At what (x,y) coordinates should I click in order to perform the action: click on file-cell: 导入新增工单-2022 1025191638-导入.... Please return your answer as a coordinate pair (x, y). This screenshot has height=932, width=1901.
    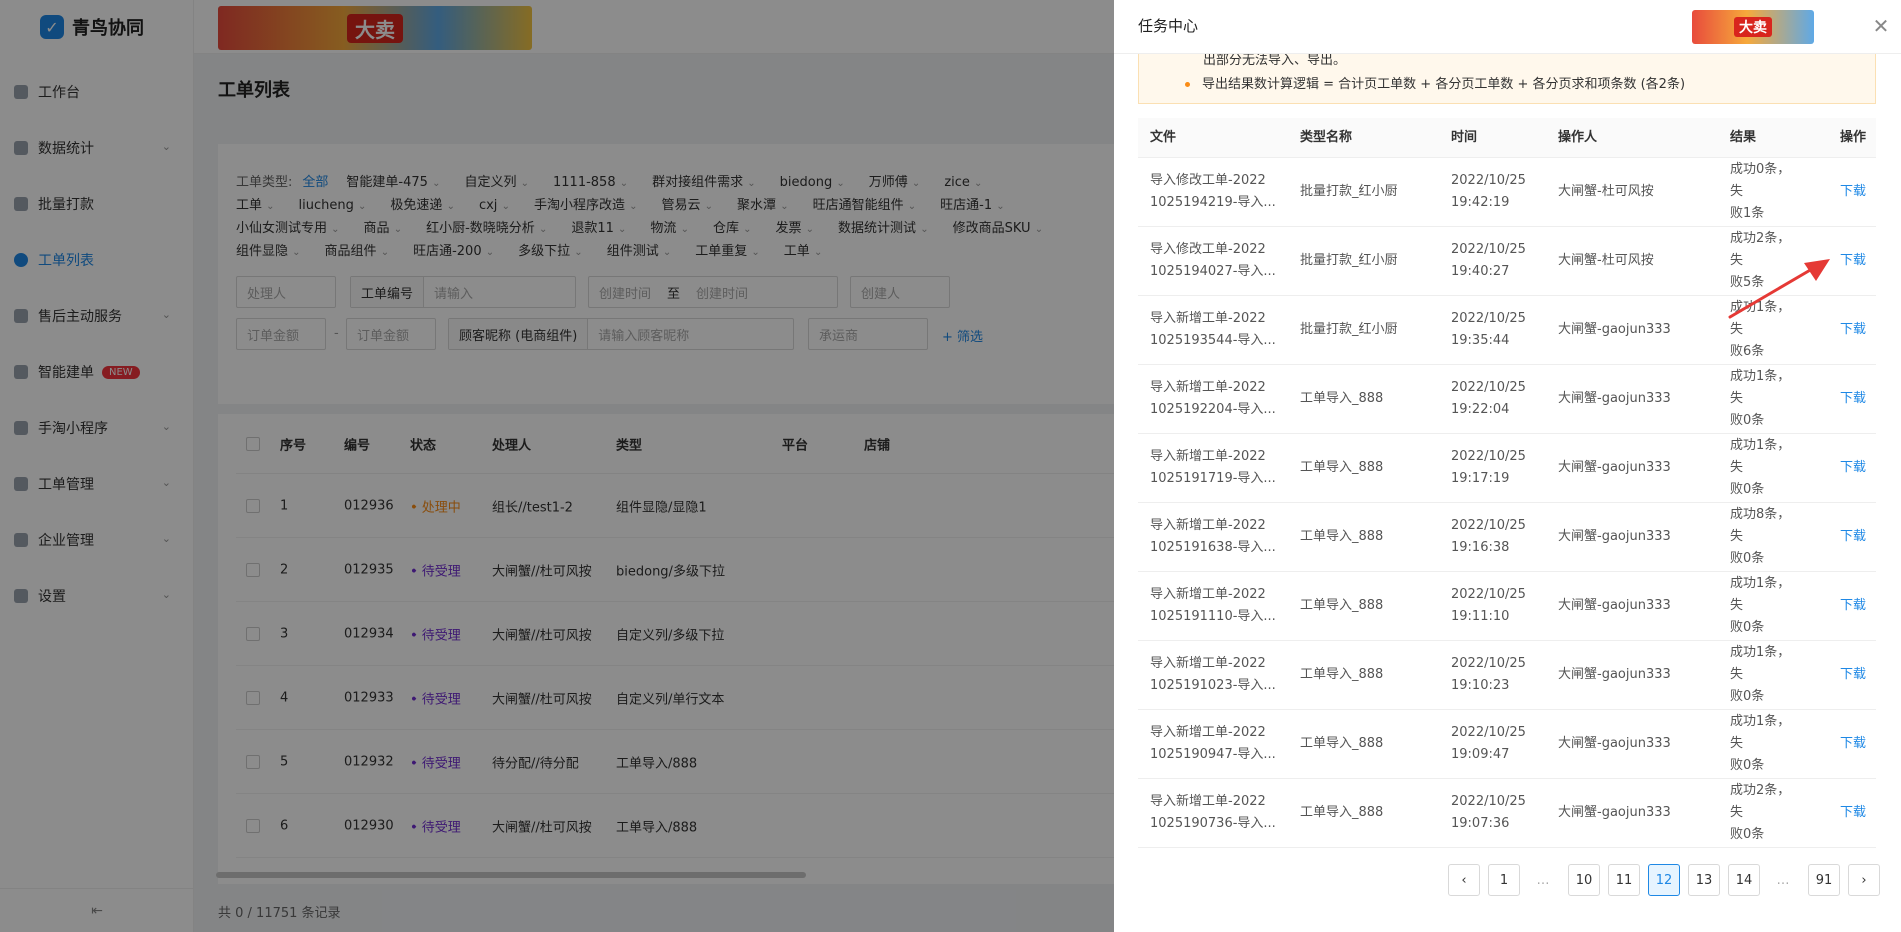
    Looking at the image, I should click on (1220, 537).